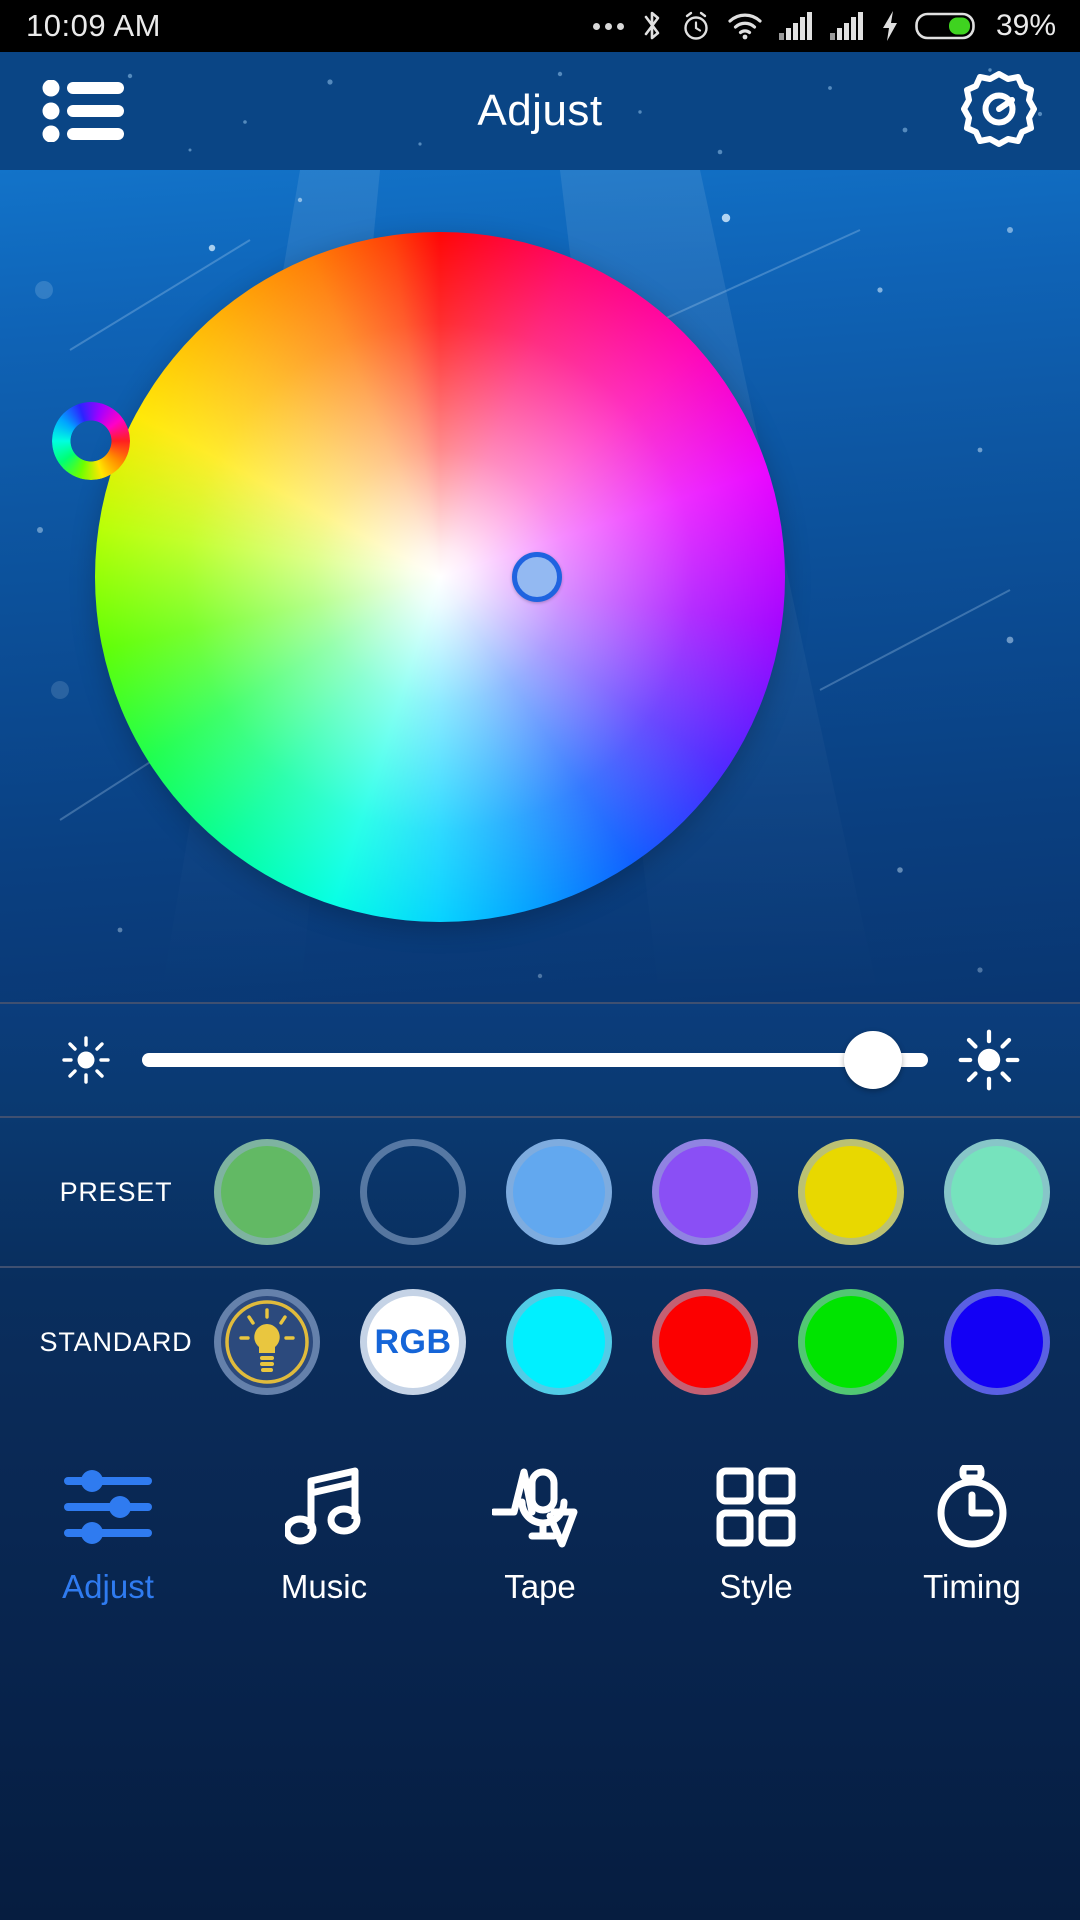 The image size is (1080, 1920). I want to click on standard-swatch-list: RGB, so click(632, 1342).